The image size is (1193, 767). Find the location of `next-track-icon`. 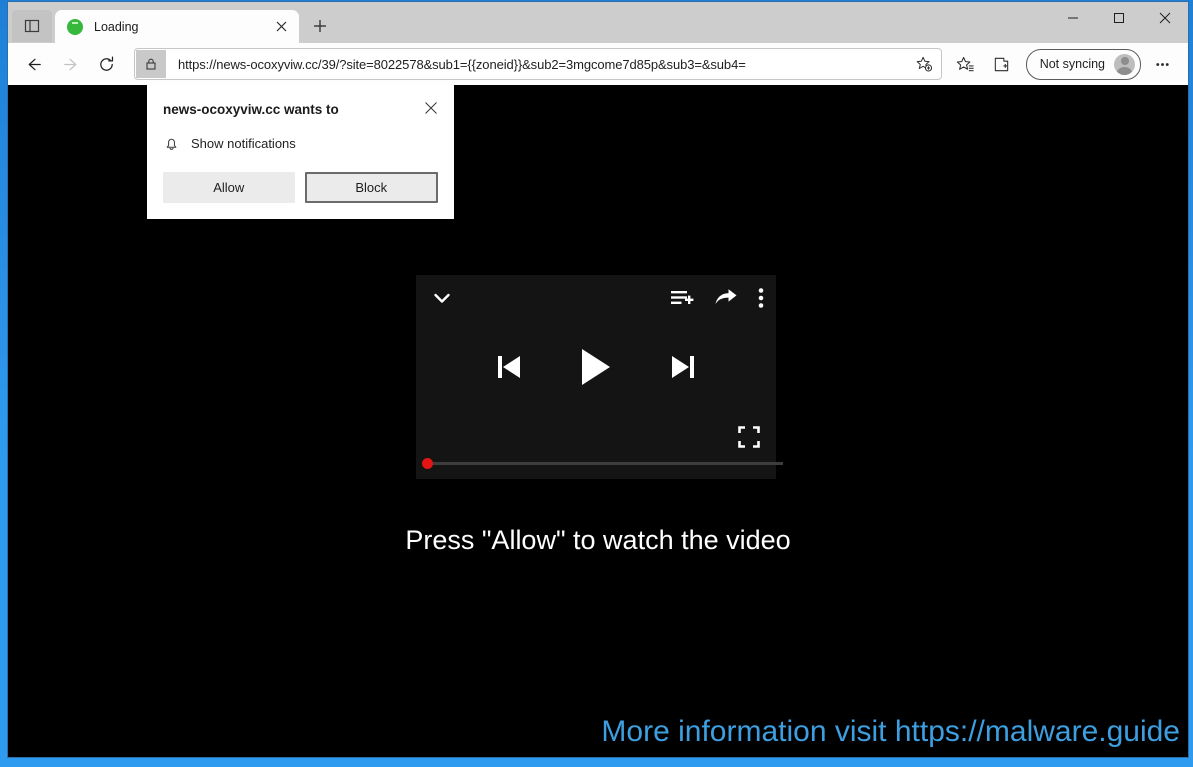

next-track-icon is located at coordinates (683, 367).